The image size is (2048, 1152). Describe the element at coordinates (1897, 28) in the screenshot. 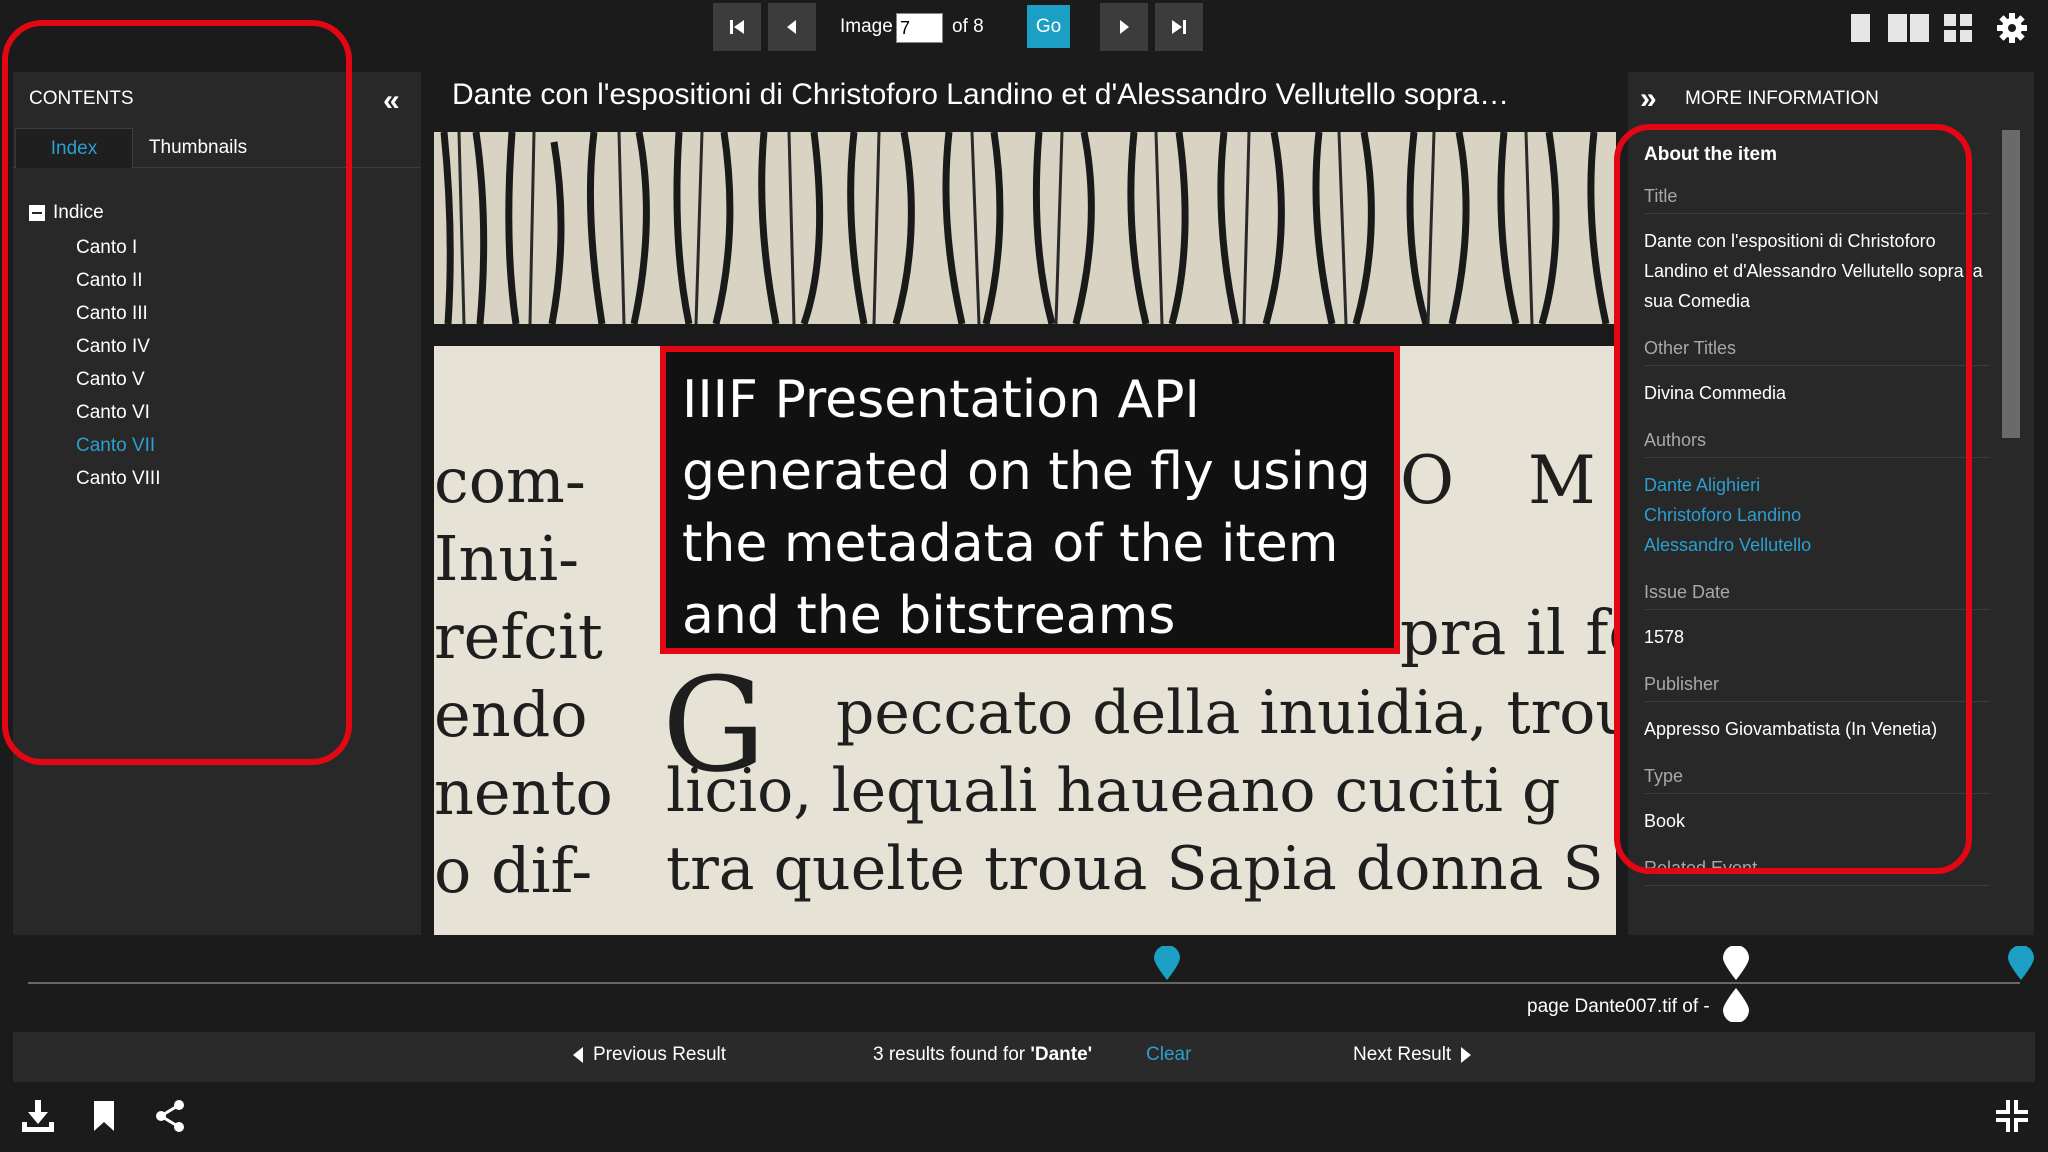

I see `two-up-icon` at that location.